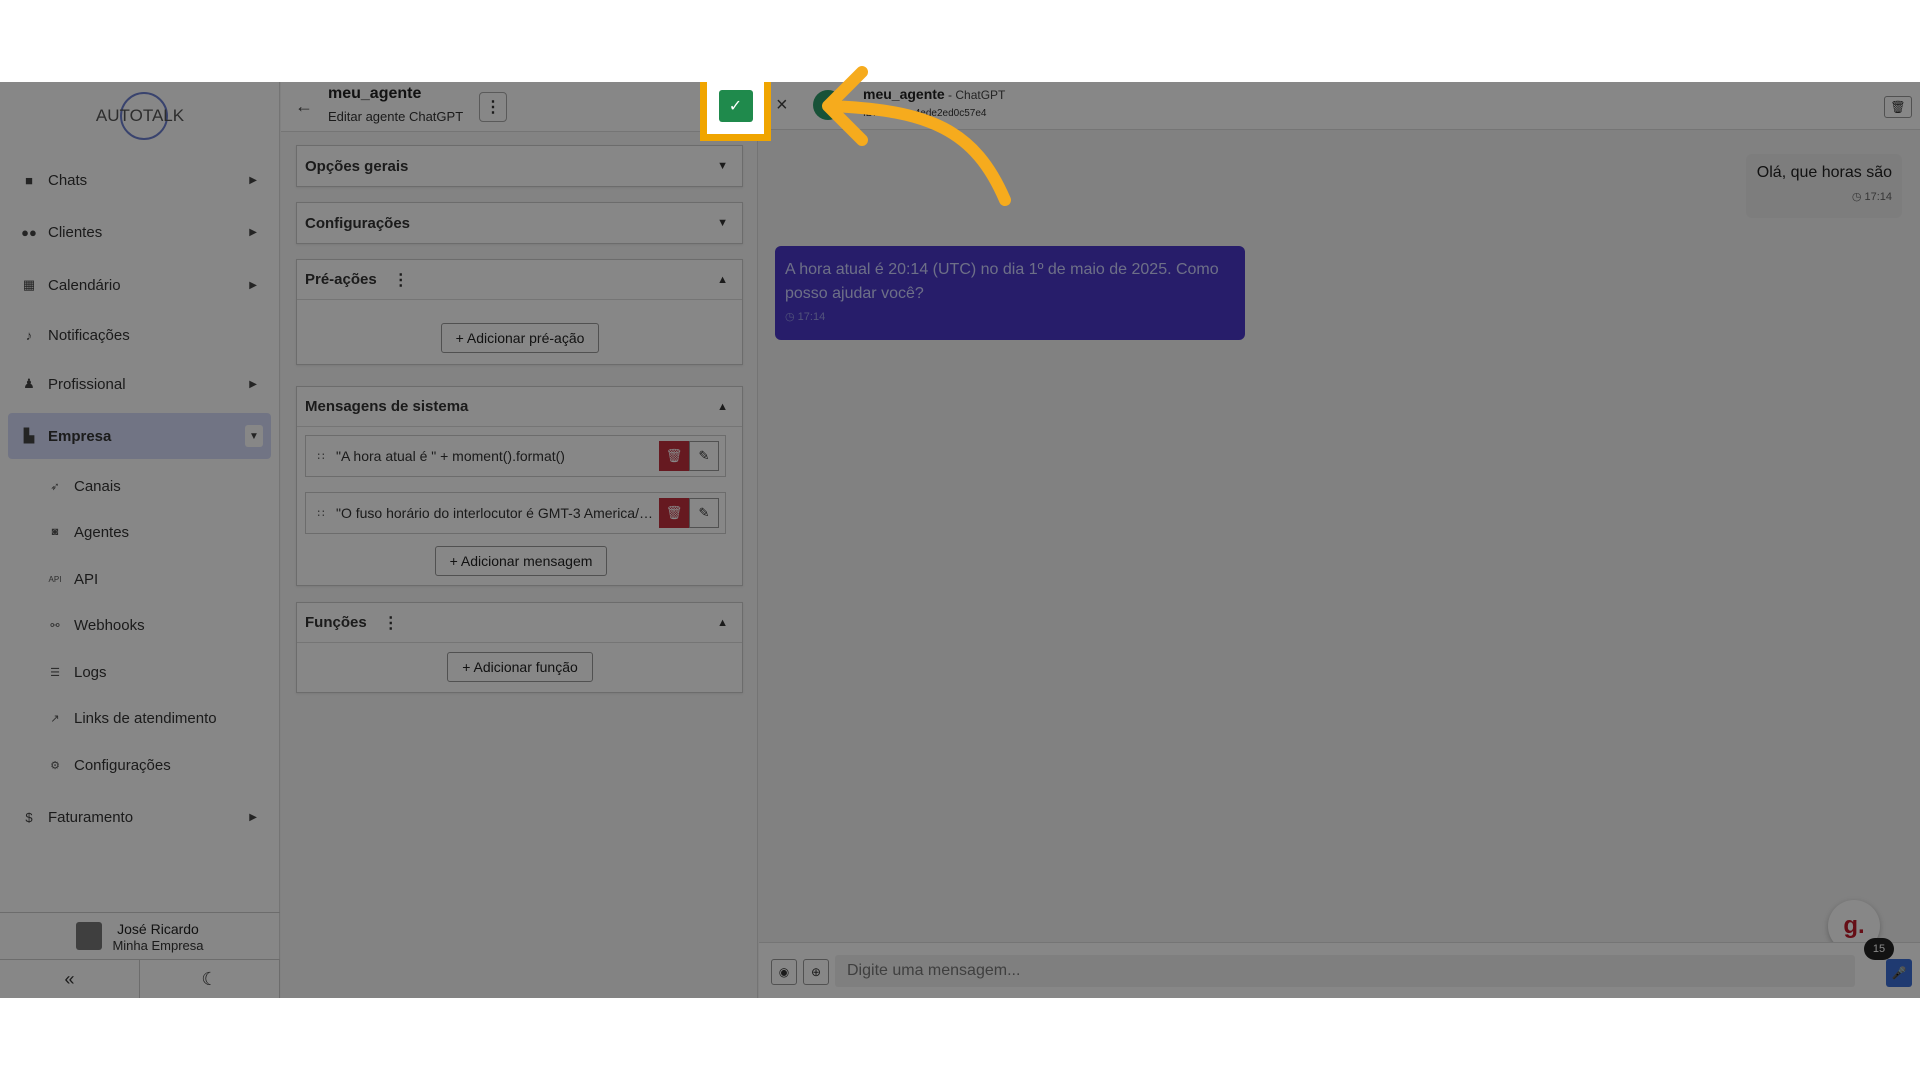 Image resolution: width=1920 pixels, height=1080 pixels. What do you see at coordinates (97, 486) in the screenshot?
I see `sidebar-subitem-label: Canais` at bounding box center [97, 486].